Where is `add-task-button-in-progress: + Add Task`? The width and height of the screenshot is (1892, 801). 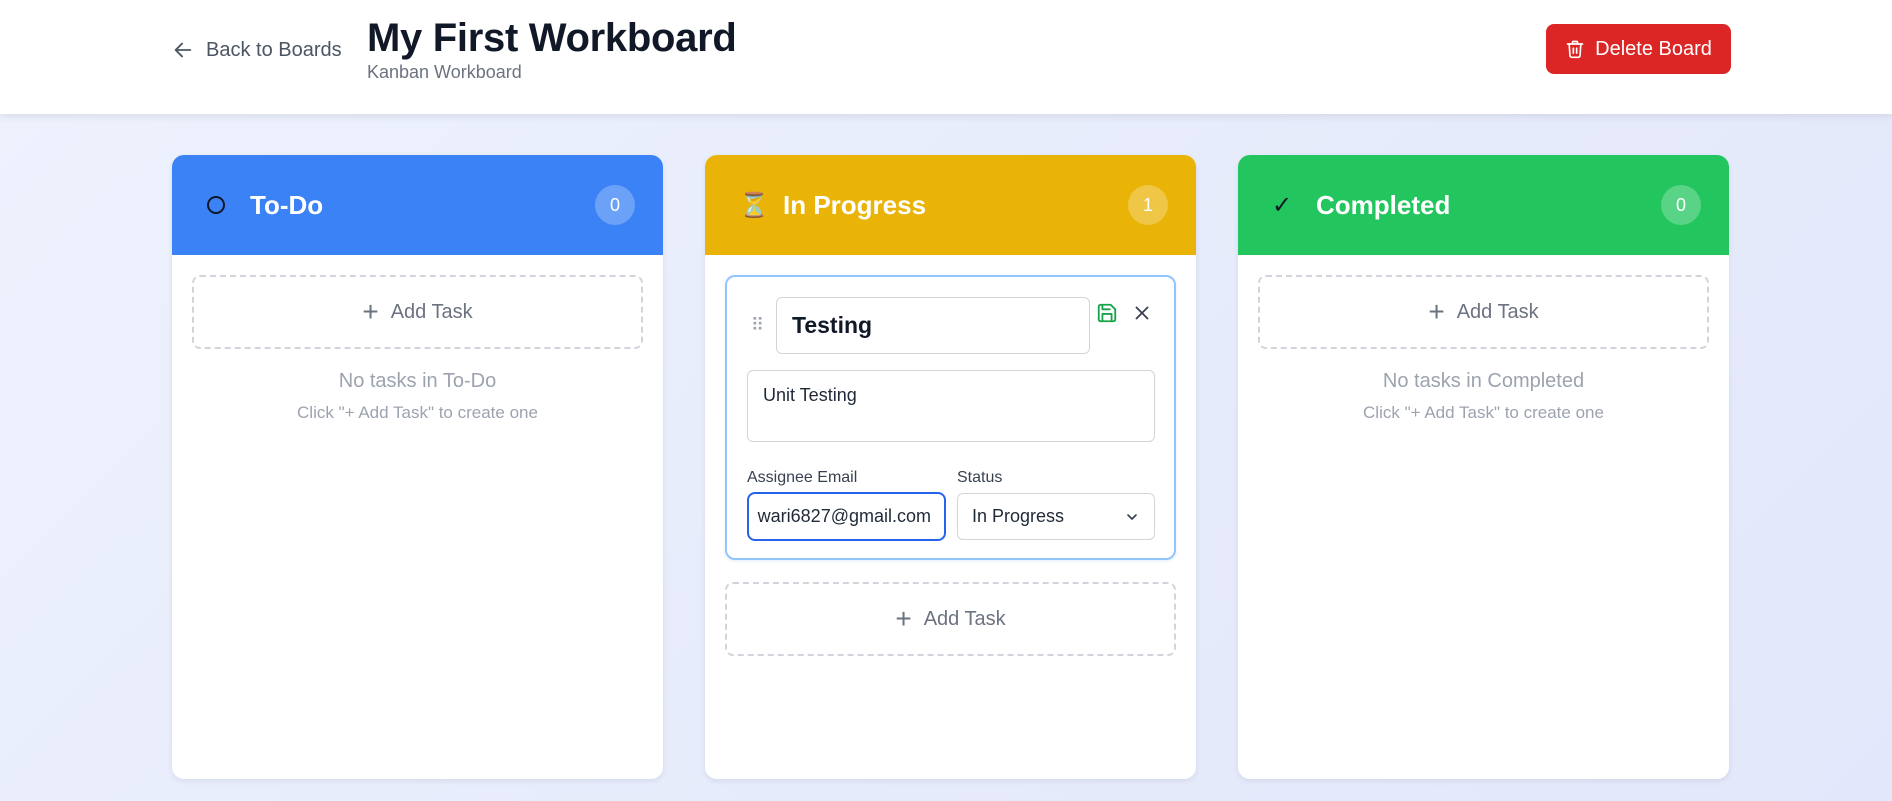
add-task-button-in-progress: + Add Task is located at coordinates (950, 619).